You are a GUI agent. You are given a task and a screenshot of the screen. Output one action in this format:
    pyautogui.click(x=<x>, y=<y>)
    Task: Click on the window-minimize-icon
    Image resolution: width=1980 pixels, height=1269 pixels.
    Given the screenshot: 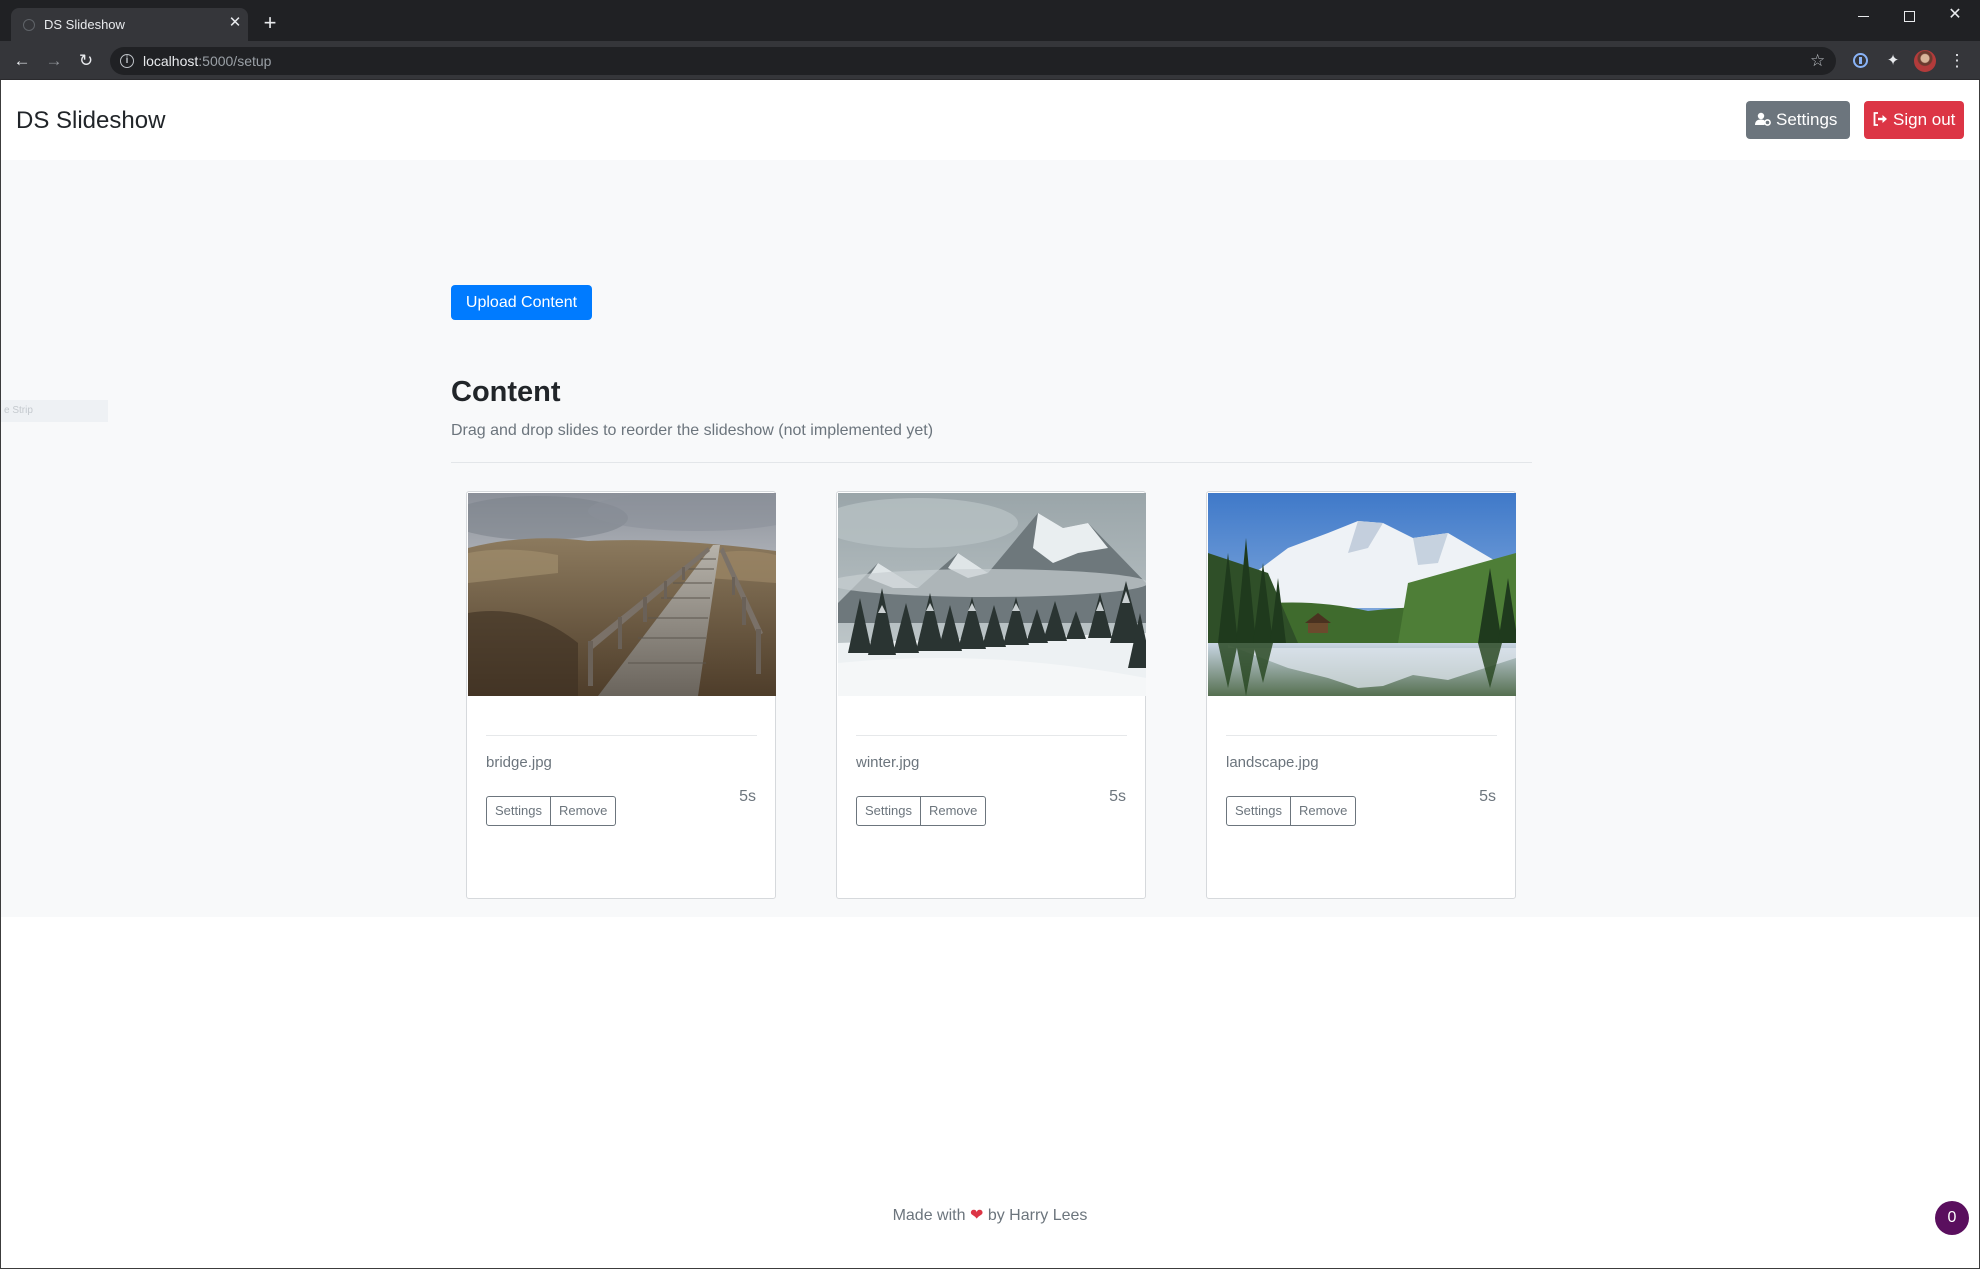 What is the action you would take?
    pyautogui.click(x=1863, y=15)
    